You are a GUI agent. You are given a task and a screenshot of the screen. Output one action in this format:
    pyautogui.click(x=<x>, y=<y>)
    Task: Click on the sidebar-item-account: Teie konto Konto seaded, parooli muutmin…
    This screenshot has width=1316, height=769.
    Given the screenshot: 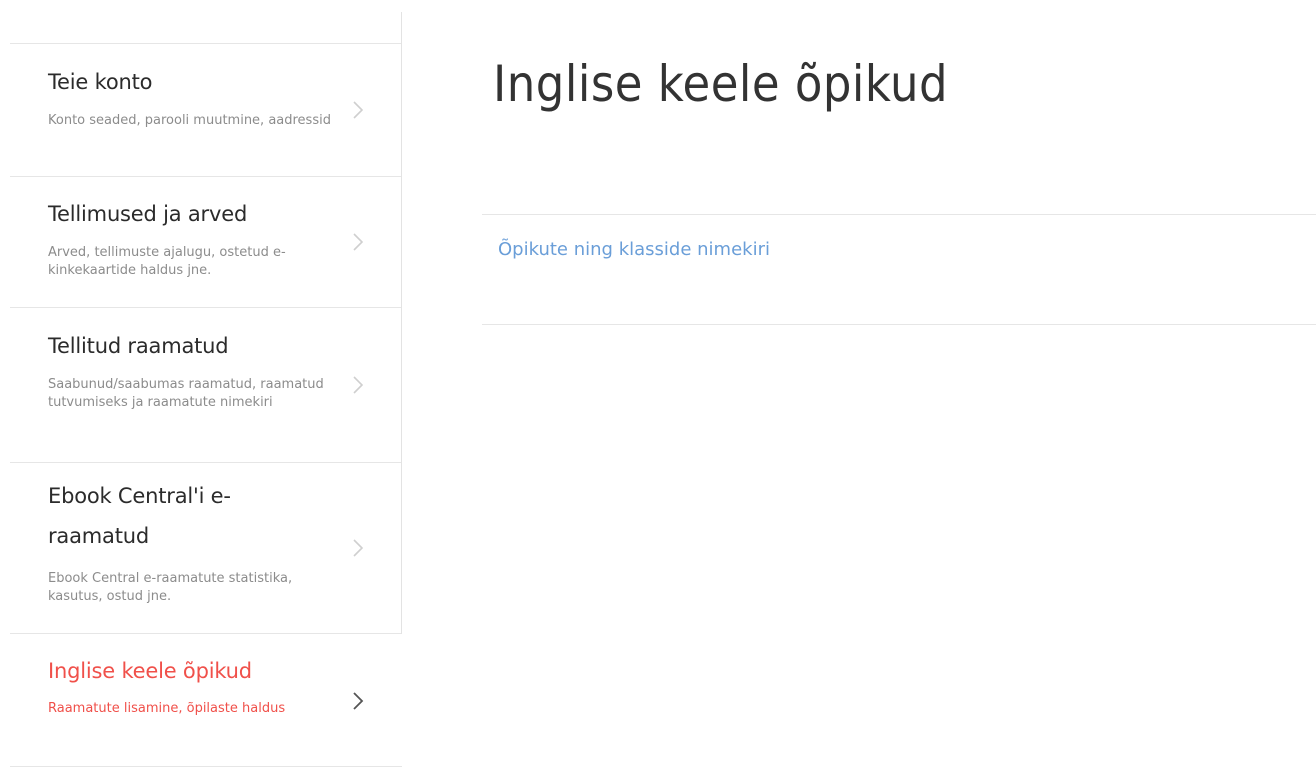 What is the action you would take?
    pyautogui.click(x=206, y=110)
    